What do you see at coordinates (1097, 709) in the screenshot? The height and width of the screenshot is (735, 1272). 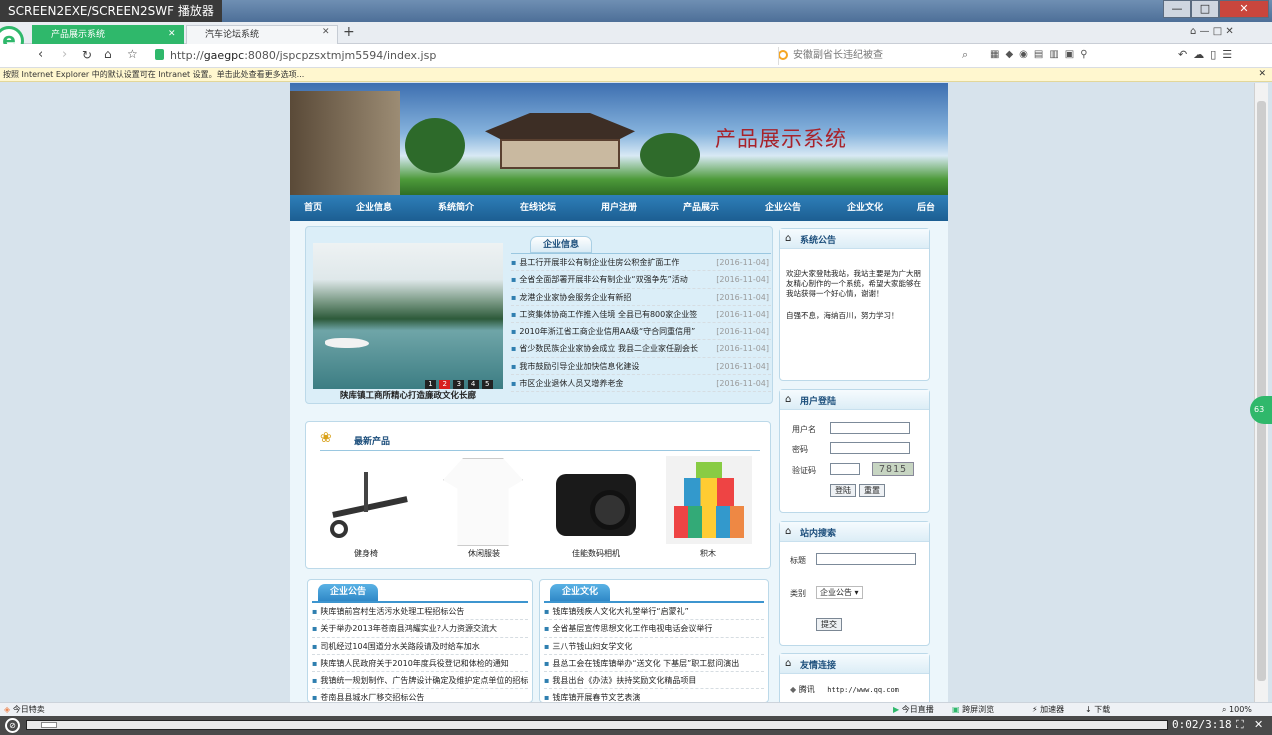 I see `status-download: ↓ 下载` at bounding box center [1097, 709].